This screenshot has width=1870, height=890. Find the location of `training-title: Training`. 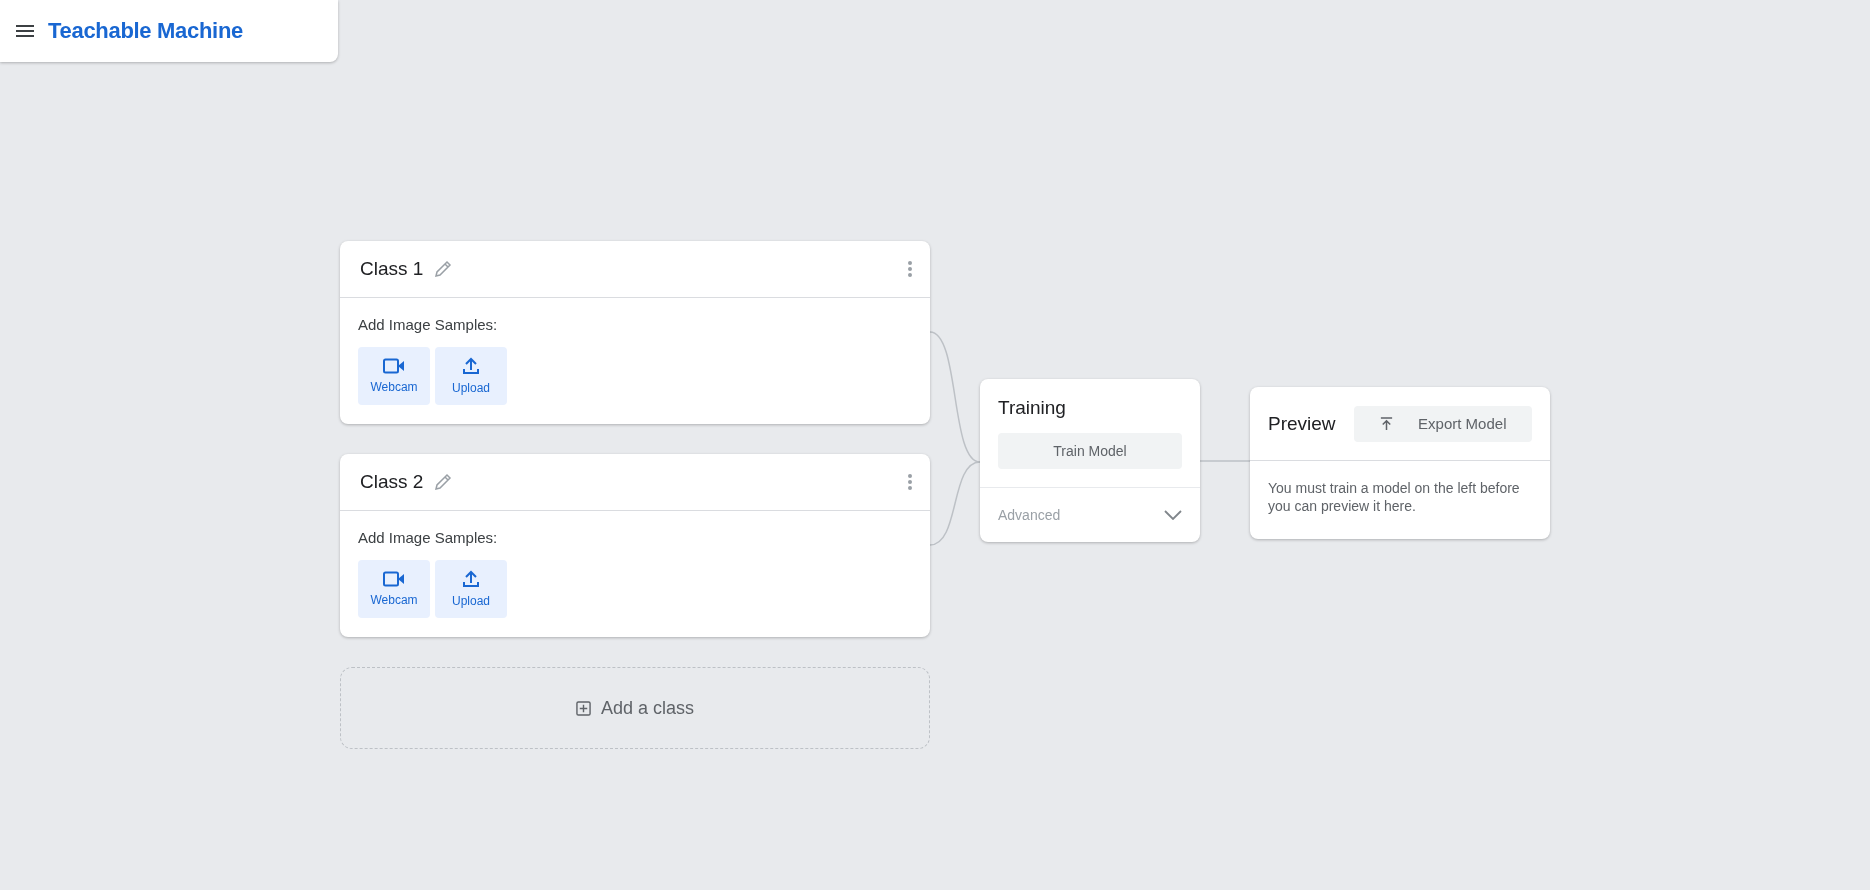

training-title: Training is located at coordinates (1032, 408).